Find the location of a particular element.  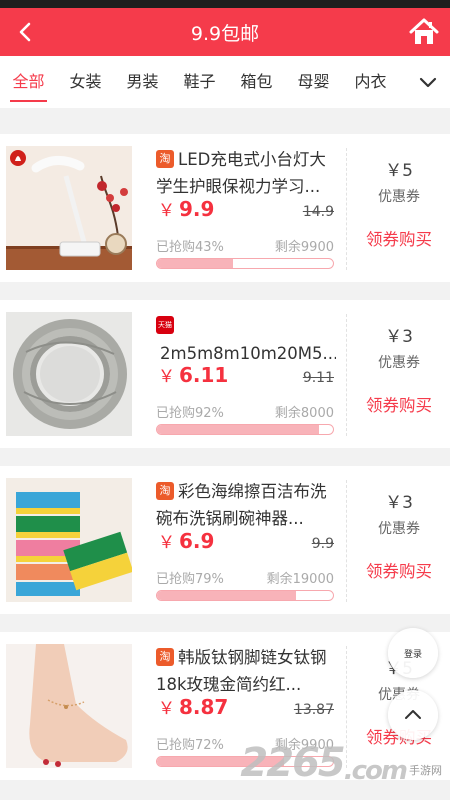

category-tabs: 全部 女装 男装 鞋子 箱包 母婴 内衣 is located at coordinates (225, 82).